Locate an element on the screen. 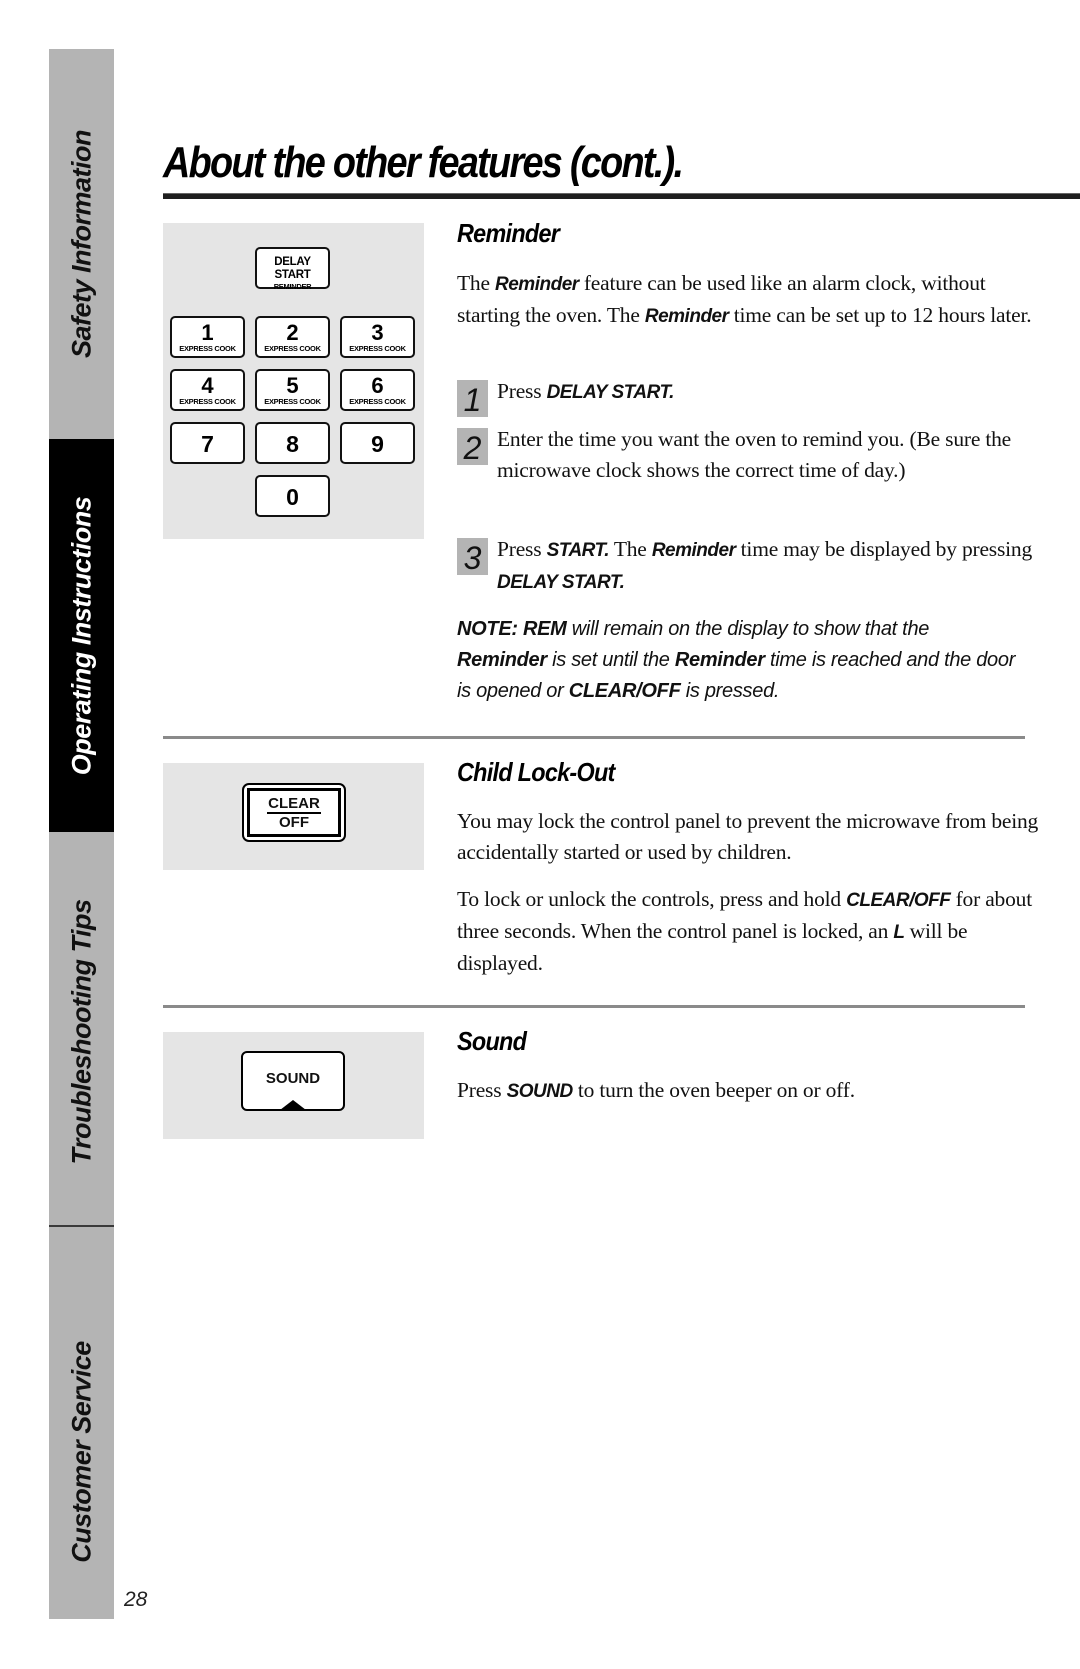  step-number-badge: 3 is located at coordinates (472, 557).